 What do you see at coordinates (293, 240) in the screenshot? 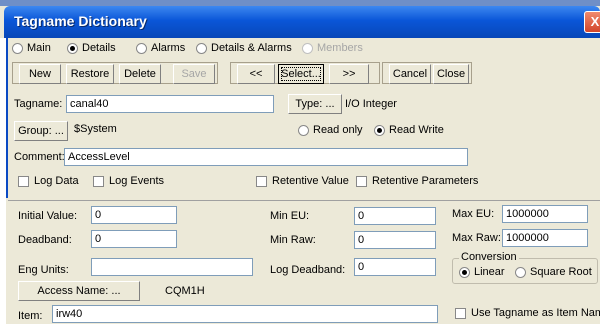
I see `min-raw-label: Min Raw:` at bounding box center [293, 240].